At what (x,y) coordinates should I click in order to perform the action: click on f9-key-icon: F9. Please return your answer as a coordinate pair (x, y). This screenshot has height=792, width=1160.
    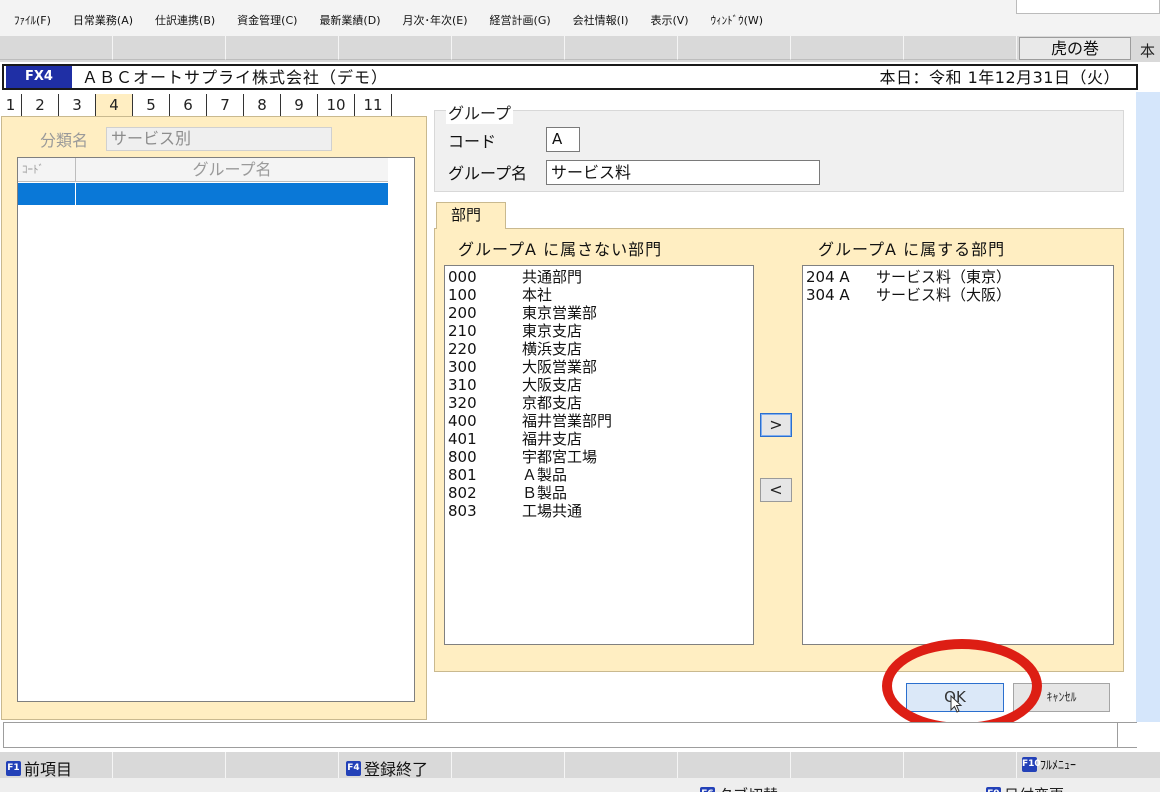
    Looking at the image, I should click on (993, 789).